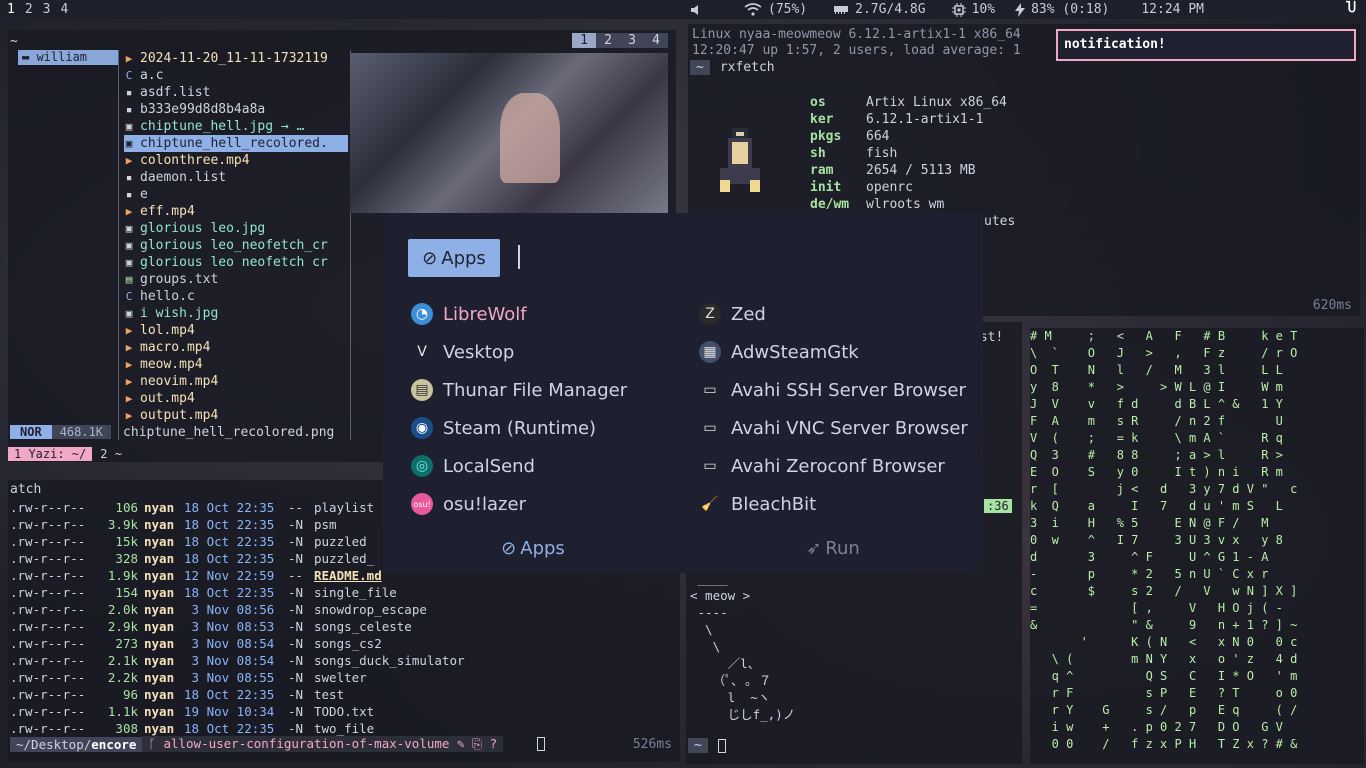 The height and width of the screenshot is (768, 1366). What do you see at coordinates (50, 454) in the screenshot?
I see `tmux-window-1: 1 Yazi: ~/` at bounding box center [50, 454].